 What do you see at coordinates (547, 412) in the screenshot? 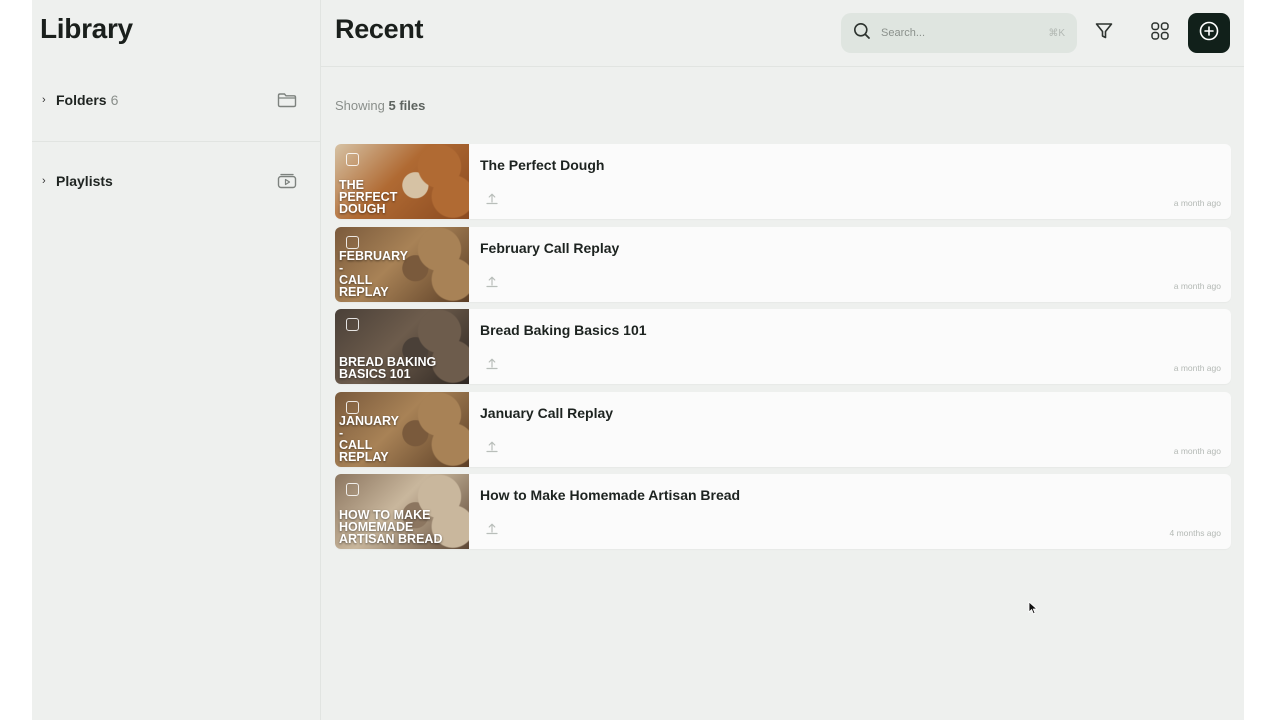
I see `file-title: January Call Replay` at bounding box center [547, 412].